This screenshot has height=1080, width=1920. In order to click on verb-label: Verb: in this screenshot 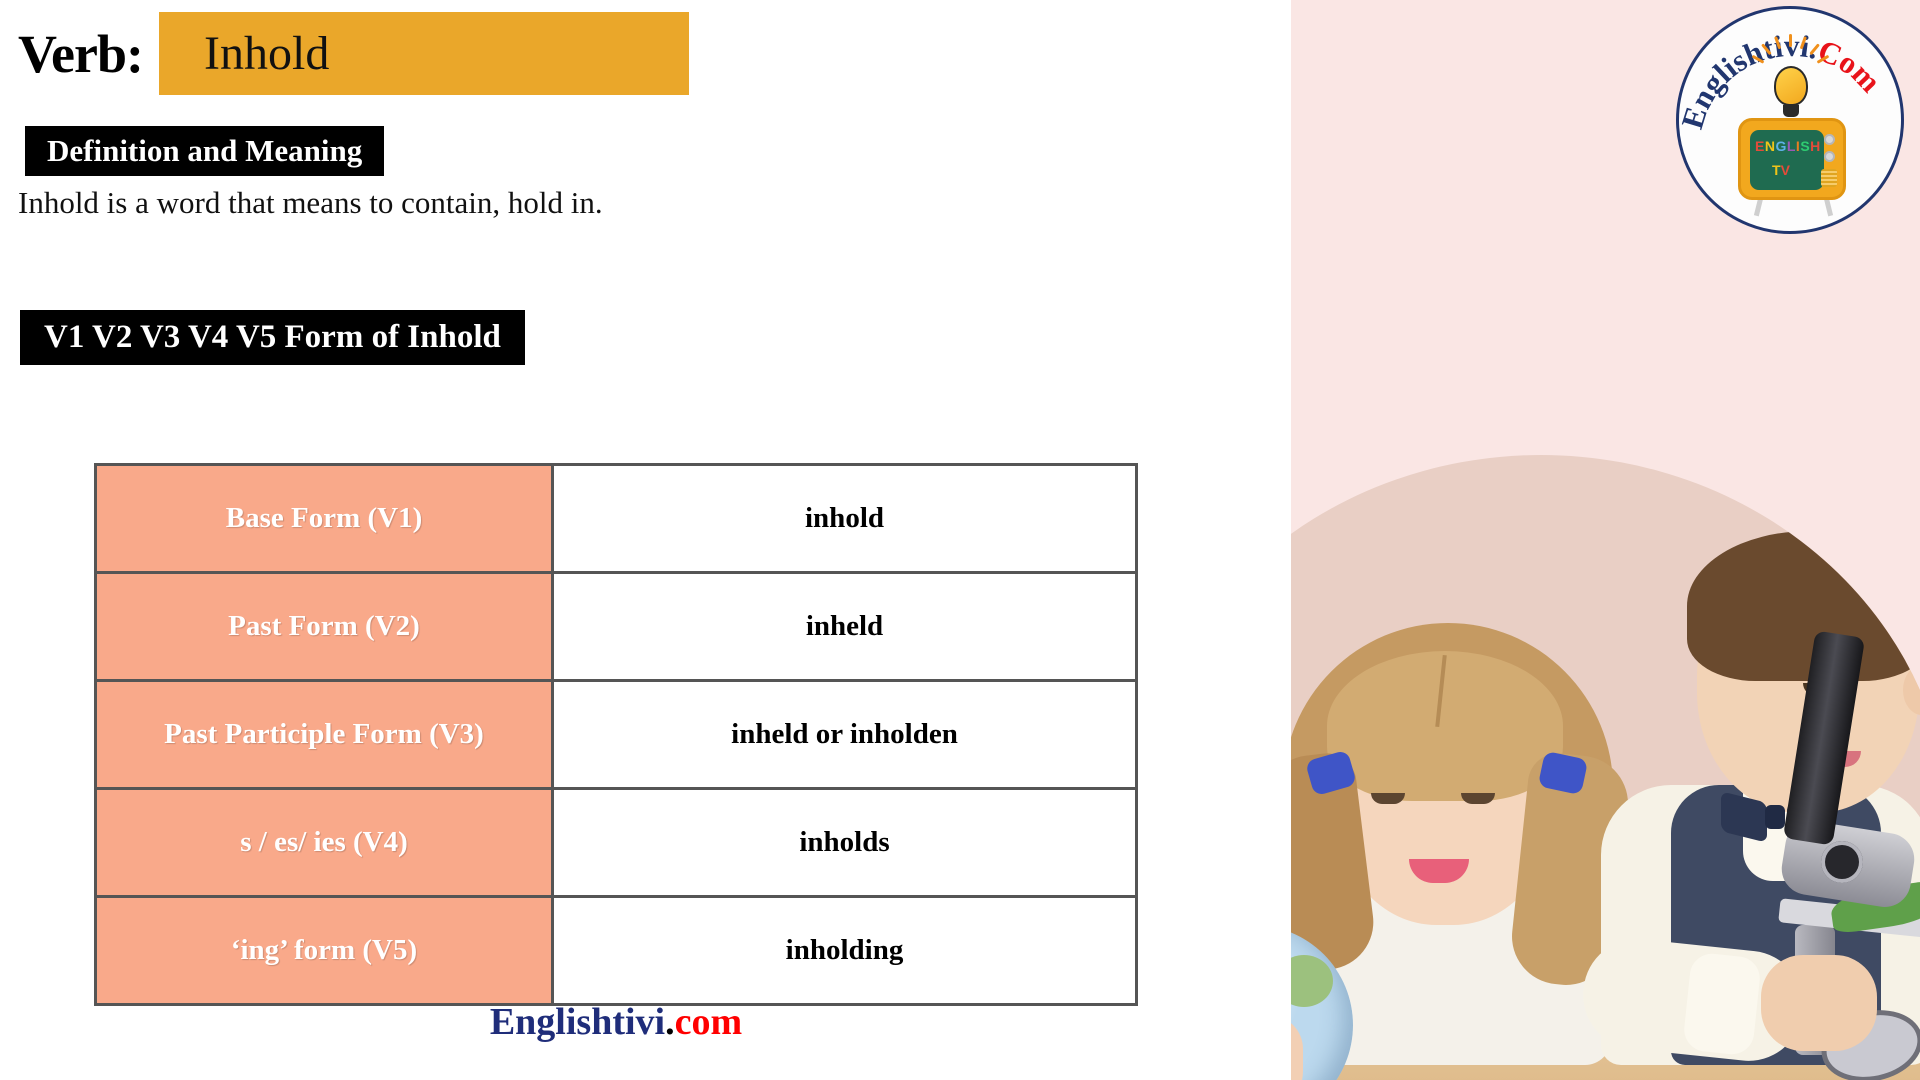, I will do `click(81, 53)`.